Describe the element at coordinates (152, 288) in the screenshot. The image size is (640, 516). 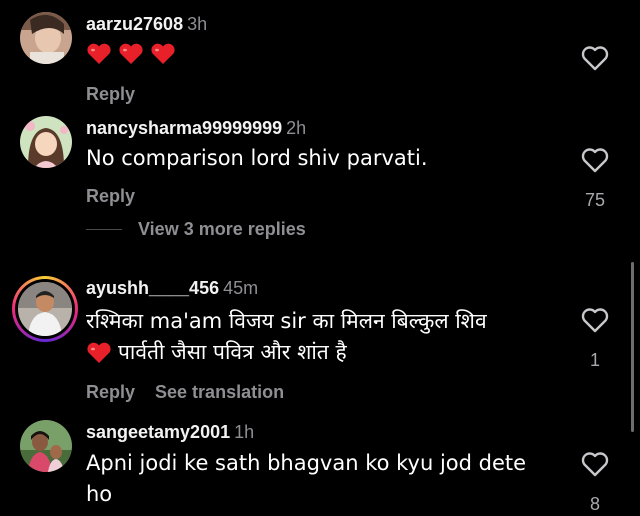
I see `username: ayushh____456` at that location.